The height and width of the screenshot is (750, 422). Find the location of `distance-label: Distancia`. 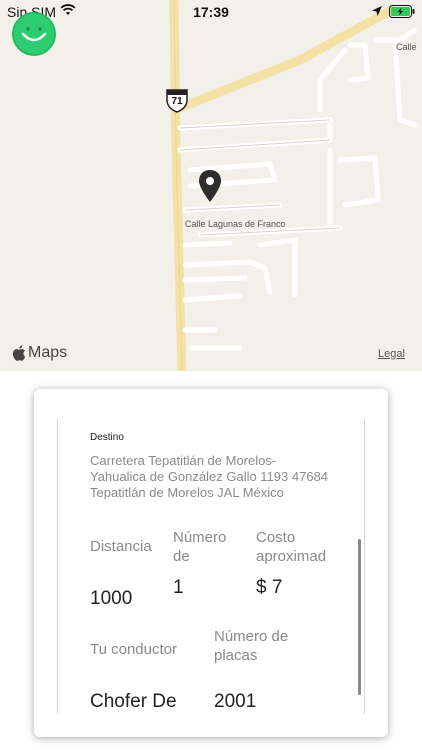

distance-label: Distancia is located at coordinates (121, 546).